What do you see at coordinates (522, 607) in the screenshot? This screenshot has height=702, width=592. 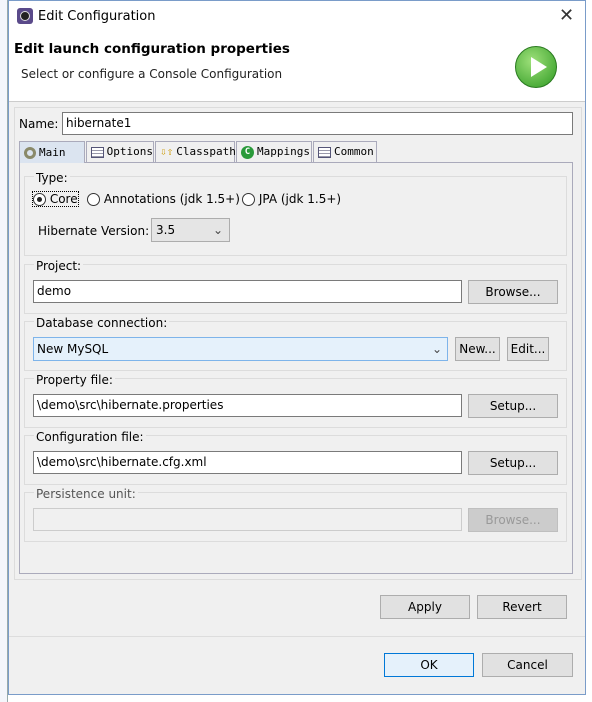 I see `revert-button: Revert` at bounding box center [522, 607].